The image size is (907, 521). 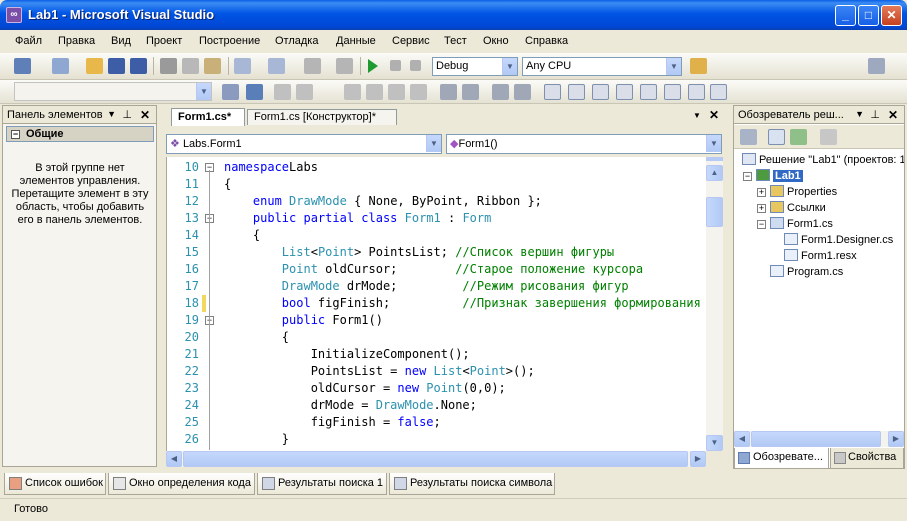 What do you see at coordinates (344, 66) in the screenshot?
I see `navigate-forward-icon` at bounding box center [344, 66].